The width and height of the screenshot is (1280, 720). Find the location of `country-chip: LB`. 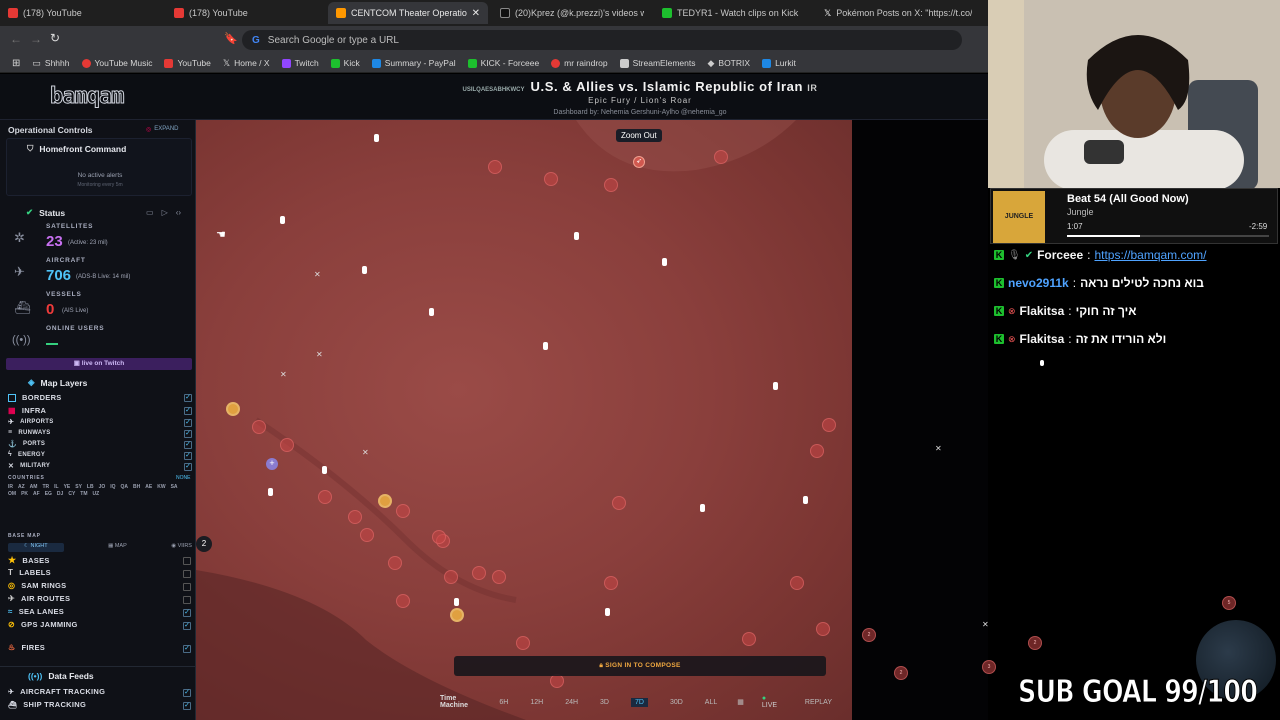

country-chip: LB is located at coordinates (90, 487).